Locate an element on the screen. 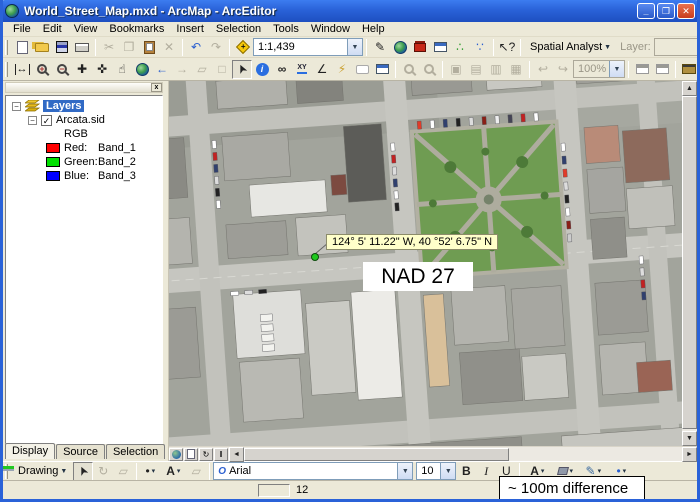 The image size is (700, 502). fixed-zoom-in-button: ✚ is located at coordinates (82, 69).